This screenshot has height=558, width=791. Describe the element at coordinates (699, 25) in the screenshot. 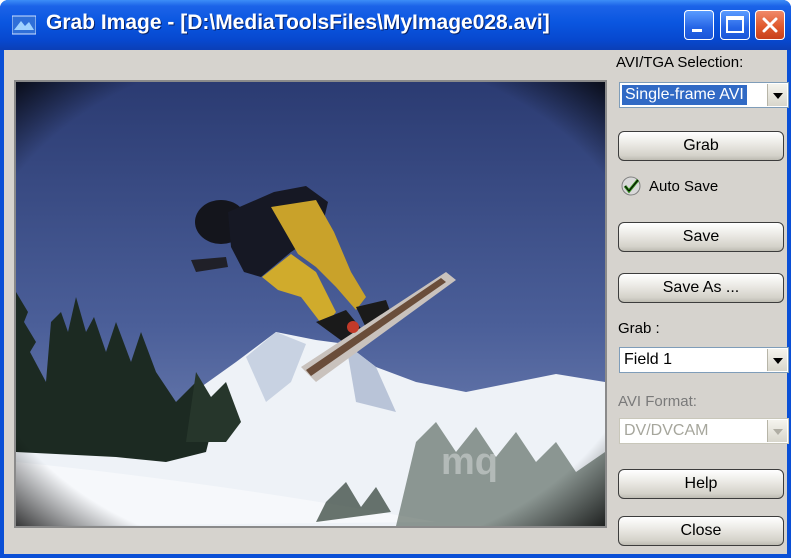

I see `minimize-button` at that location.